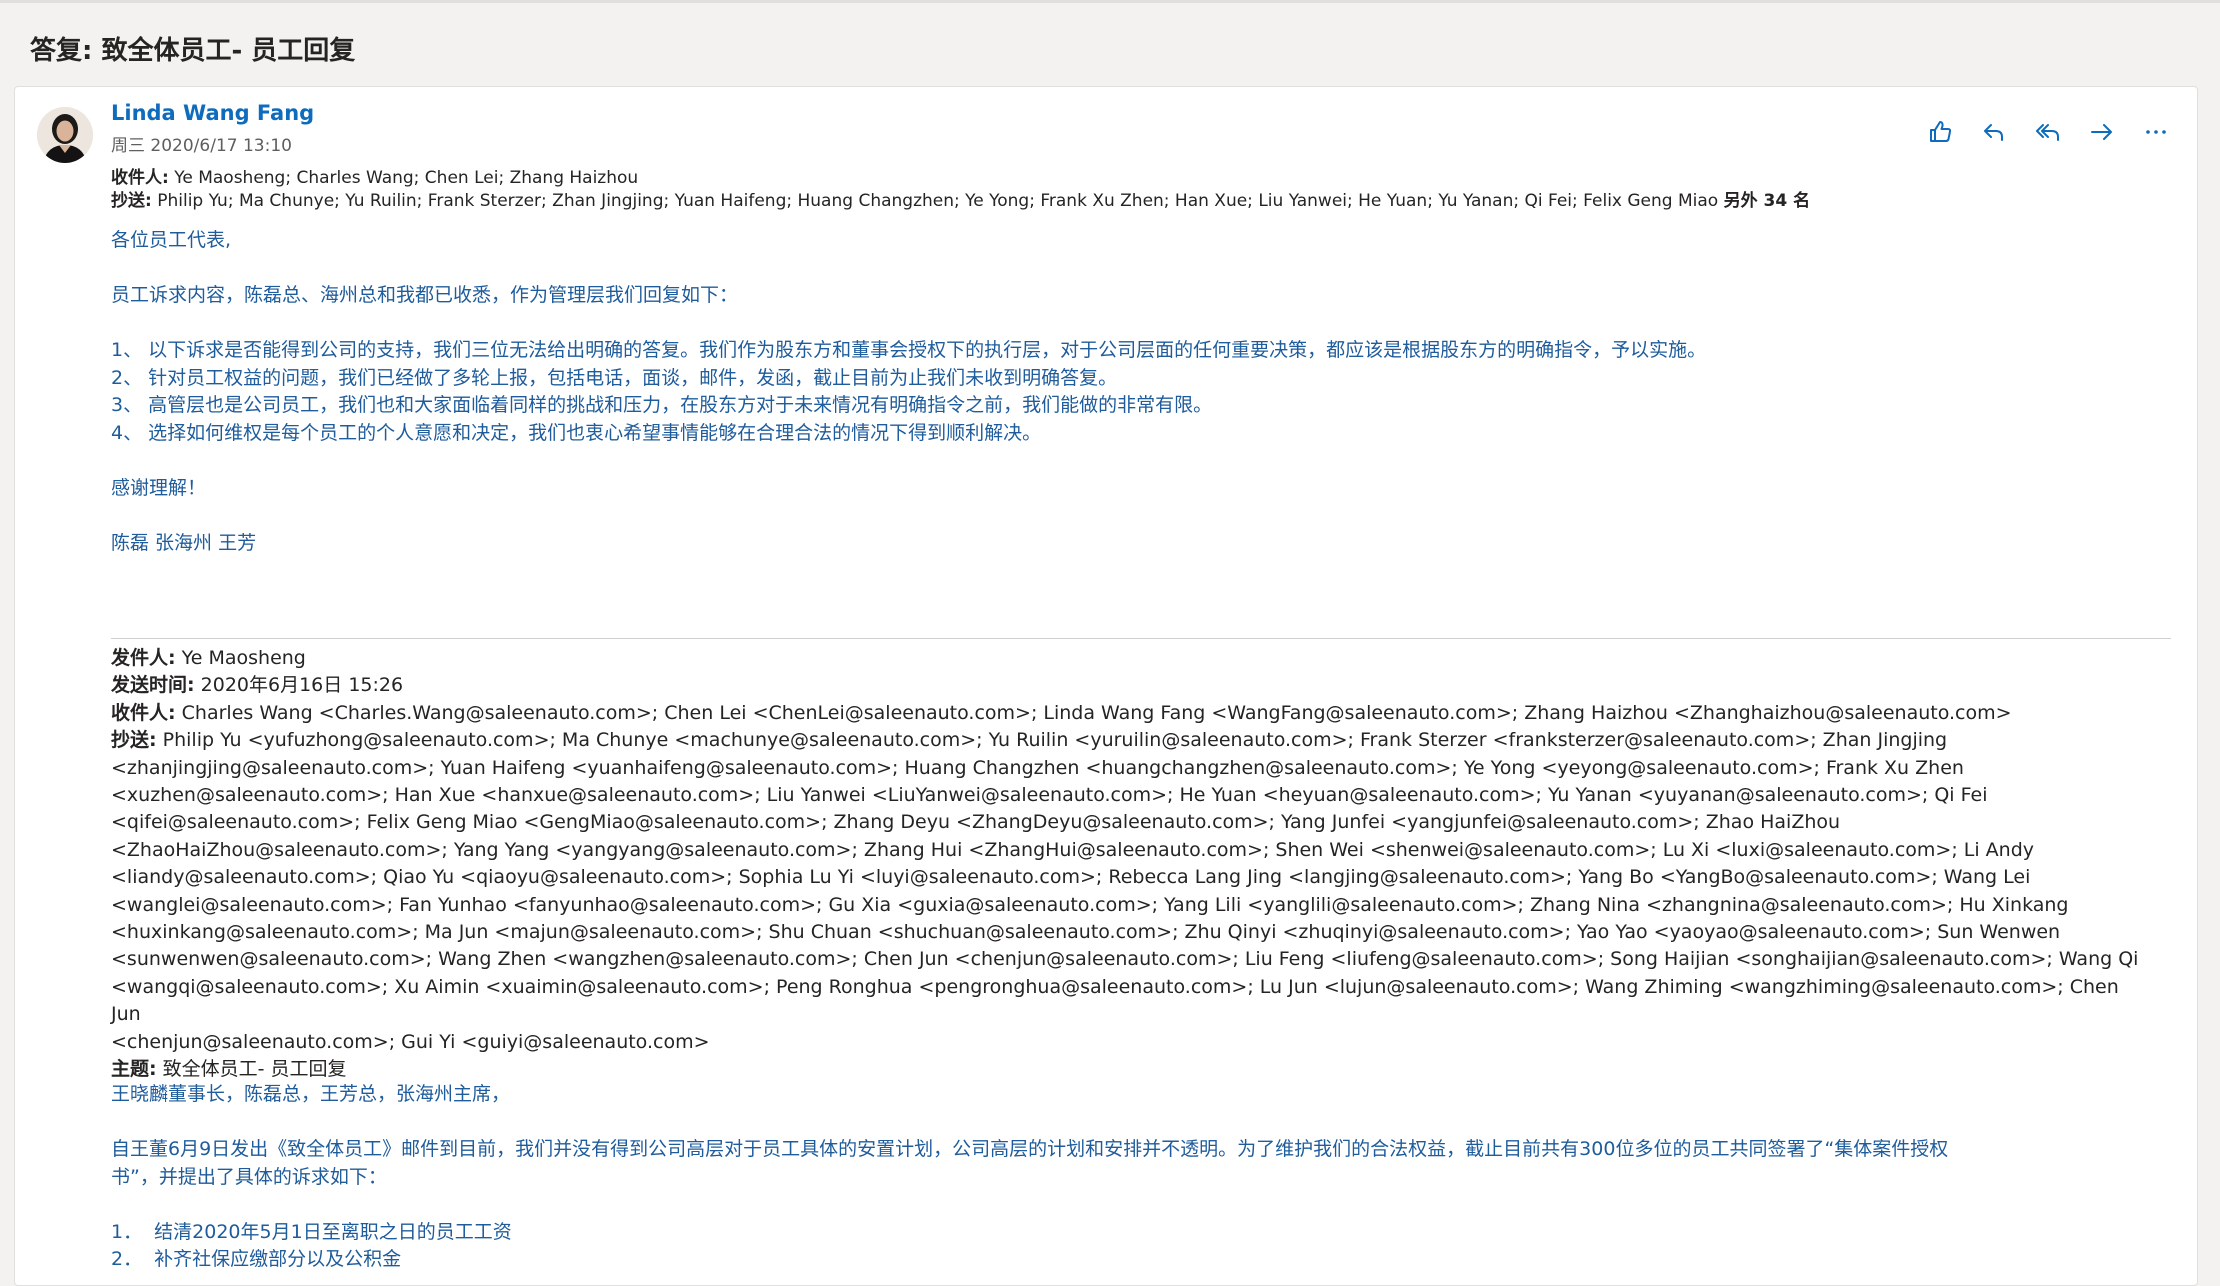 Image resolution: width=2220 pixels, height=1286 pixels. What do you see at coordinates (131, 201) in the screenshot?
I see `cc-label: 抄送:` at bounding box center [131, 201].